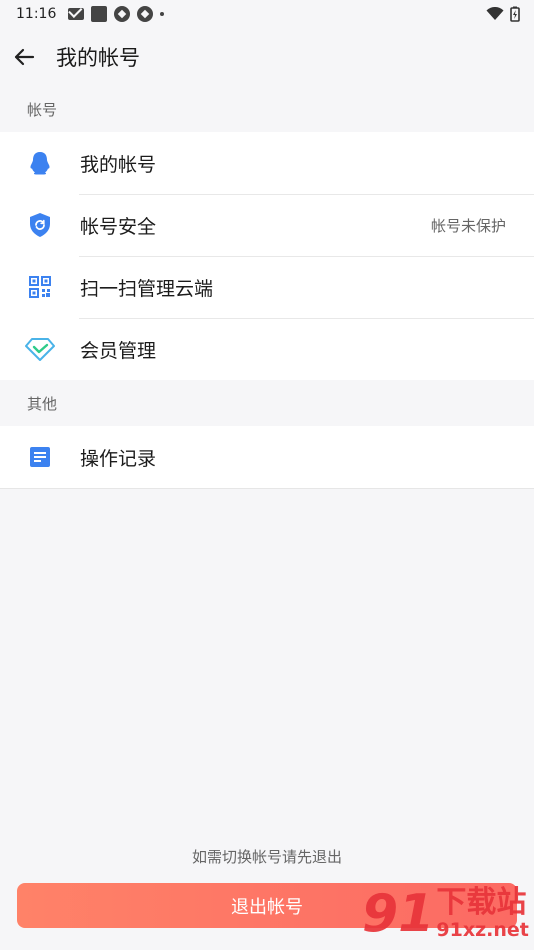 The image size is (534, 950). Describe the element at coordinates (162, 14) in the screenshot. I see `more-notifications-dot` at that location.